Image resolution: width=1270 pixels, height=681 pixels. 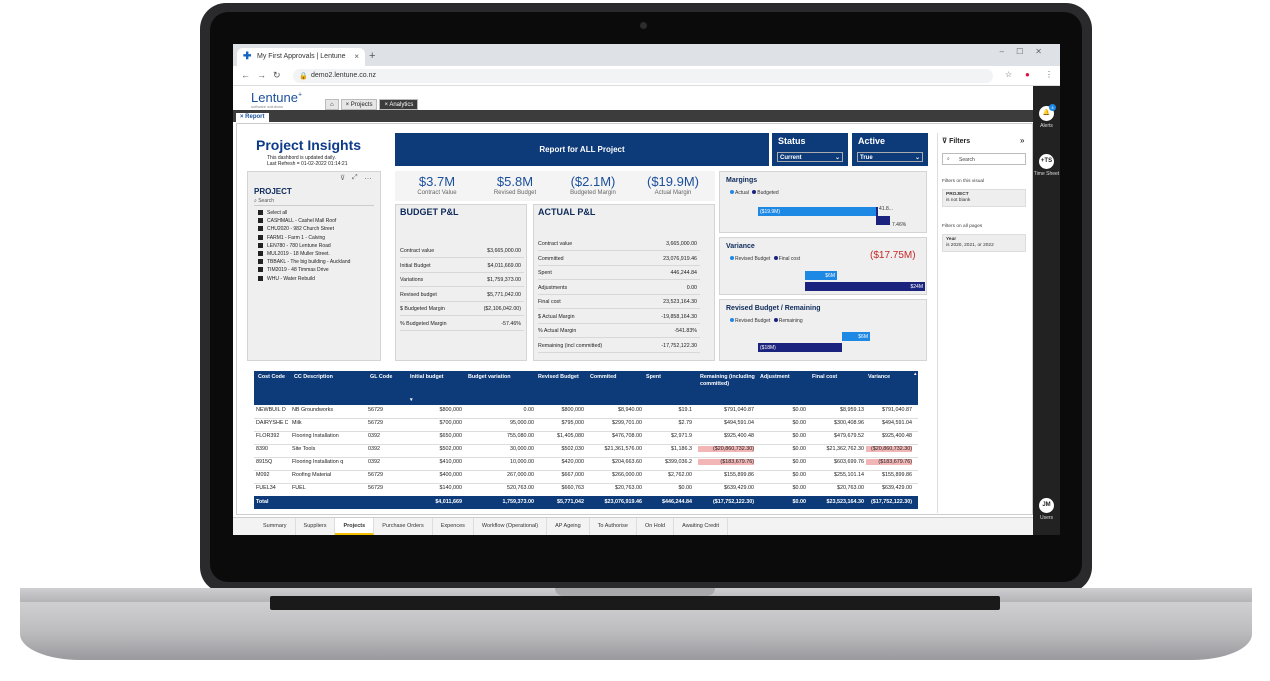 I want to click on table-cell: $20,763.00, so click(x=850, y=488).